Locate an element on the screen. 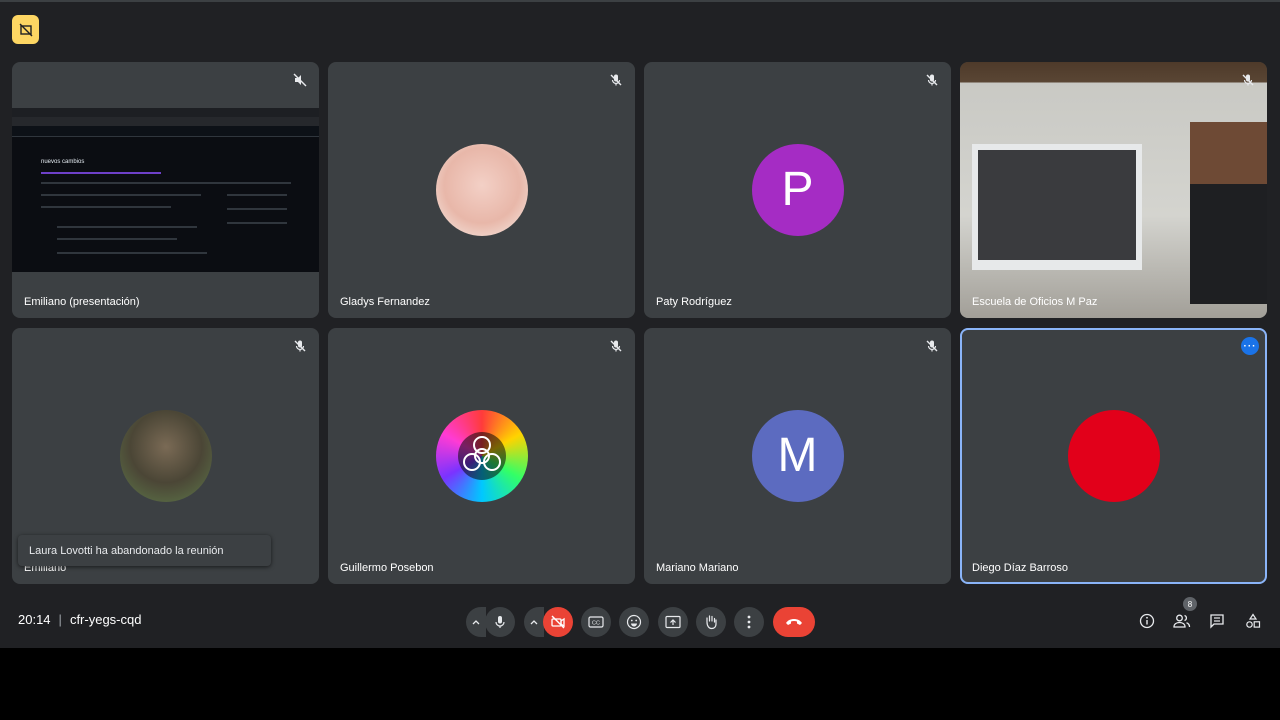 The width and height of the screenshot is (1280, 720). biohazard-icon is located at coordinates (481, 456).